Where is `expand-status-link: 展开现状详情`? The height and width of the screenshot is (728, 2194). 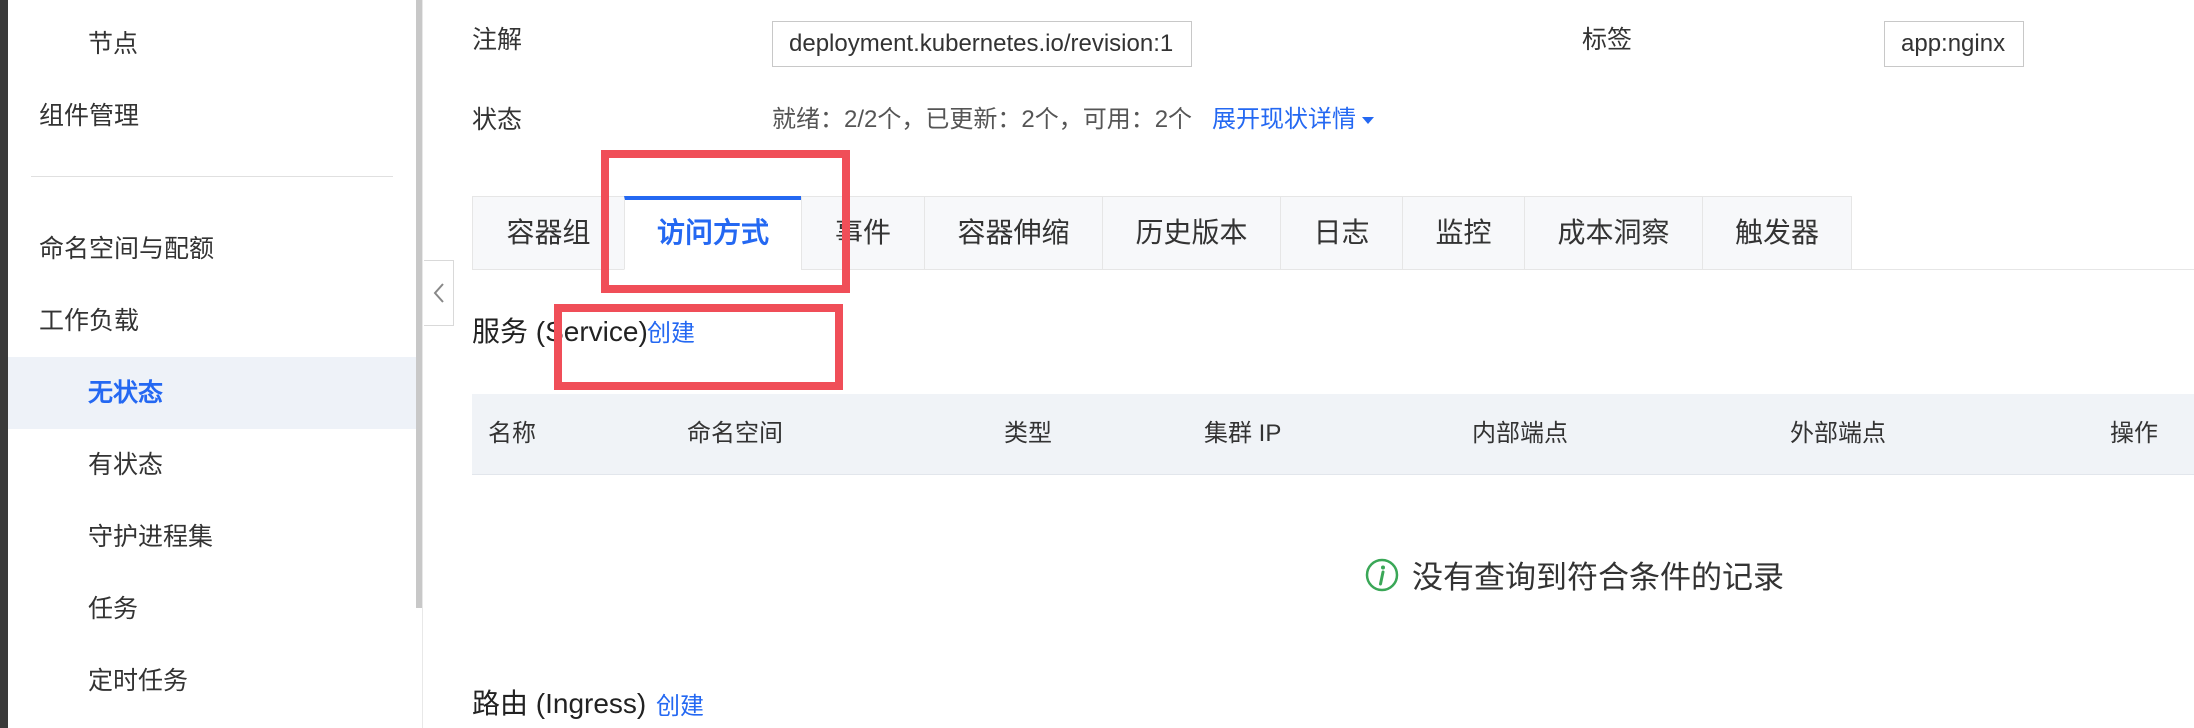 expand-status-link: 展开现状详情 is located at coordinates (1294, 120).